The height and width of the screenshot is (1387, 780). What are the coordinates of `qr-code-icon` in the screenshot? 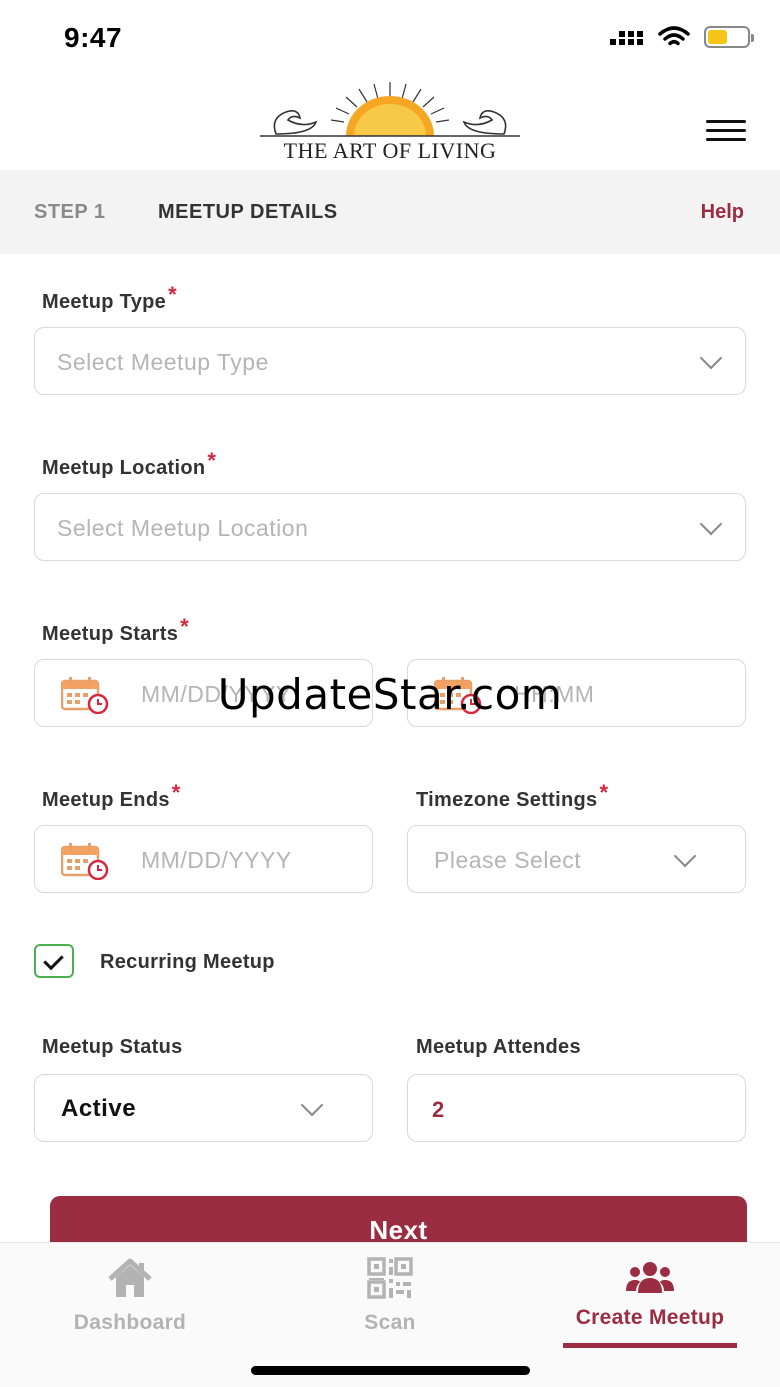 It's located at (390, 1278).